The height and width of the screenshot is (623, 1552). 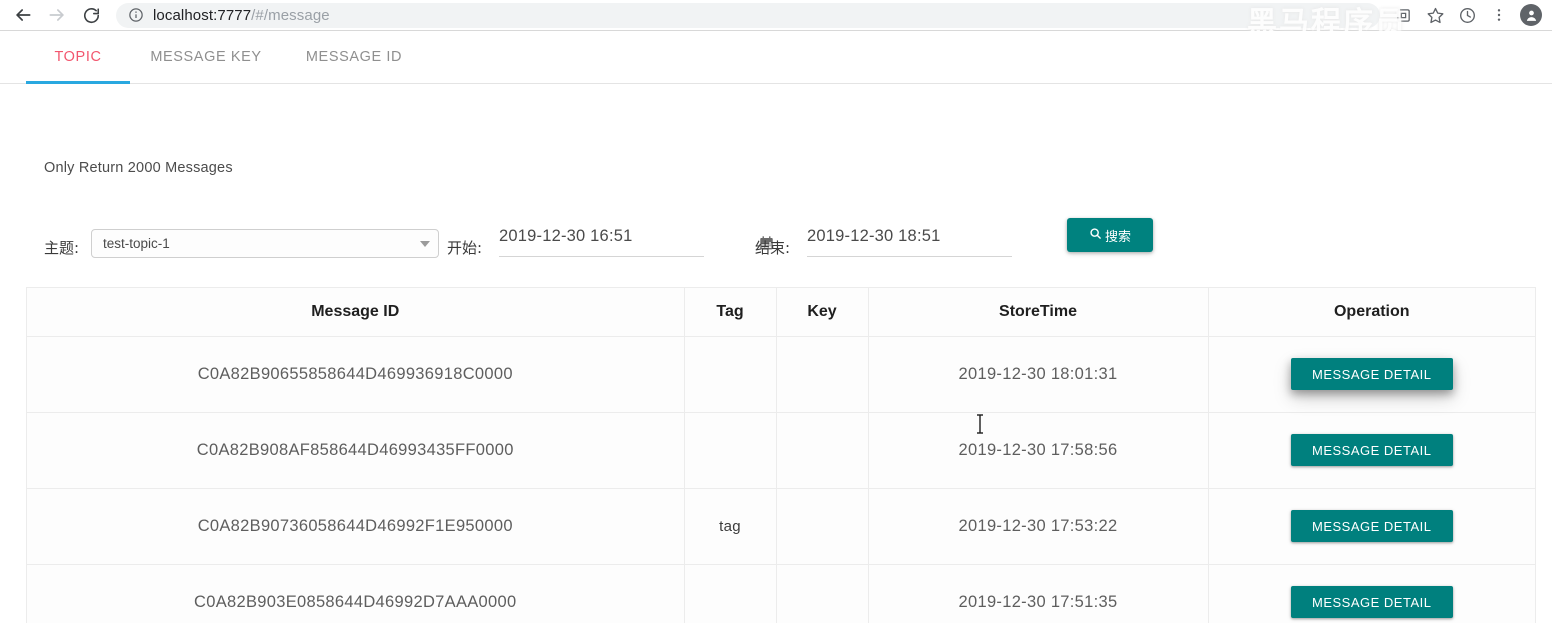 I want to click on column-header-storetime: StoreTime, so click(x=1038, y=312).